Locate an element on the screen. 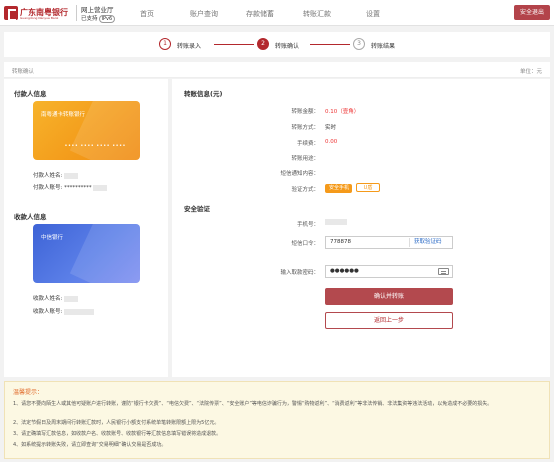 The height and width of the screenshot is (462, 554). payee-name-mask is located at coordinates (71, 298).